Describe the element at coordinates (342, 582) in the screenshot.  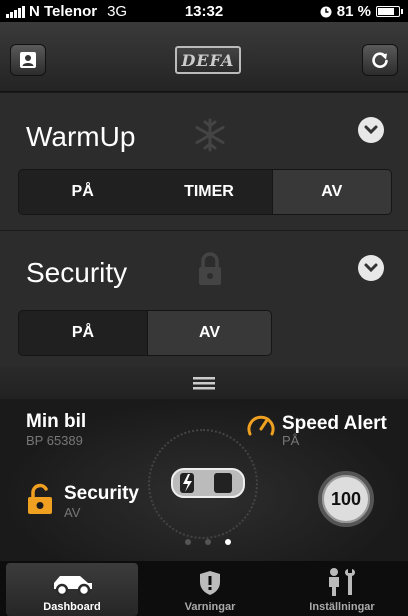
I see `tools-icon` at that location.